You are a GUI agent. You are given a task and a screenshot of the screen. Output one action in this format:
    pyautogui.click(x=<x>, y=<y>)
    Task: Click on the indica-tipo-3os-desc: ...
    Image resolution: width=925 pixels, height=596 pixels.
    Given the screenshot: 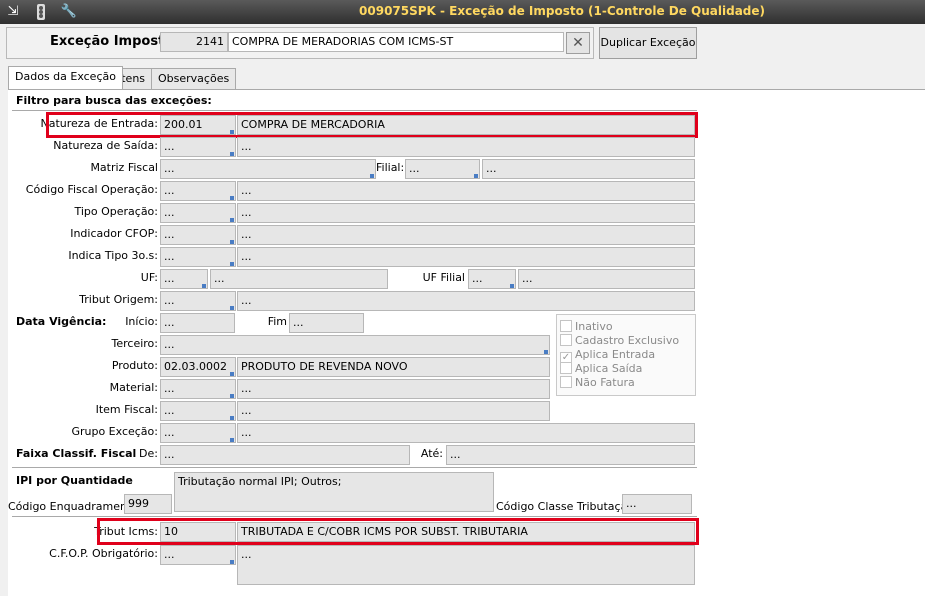 What is the action you would take?
    pyautogui.click(x=466, y=257)
    